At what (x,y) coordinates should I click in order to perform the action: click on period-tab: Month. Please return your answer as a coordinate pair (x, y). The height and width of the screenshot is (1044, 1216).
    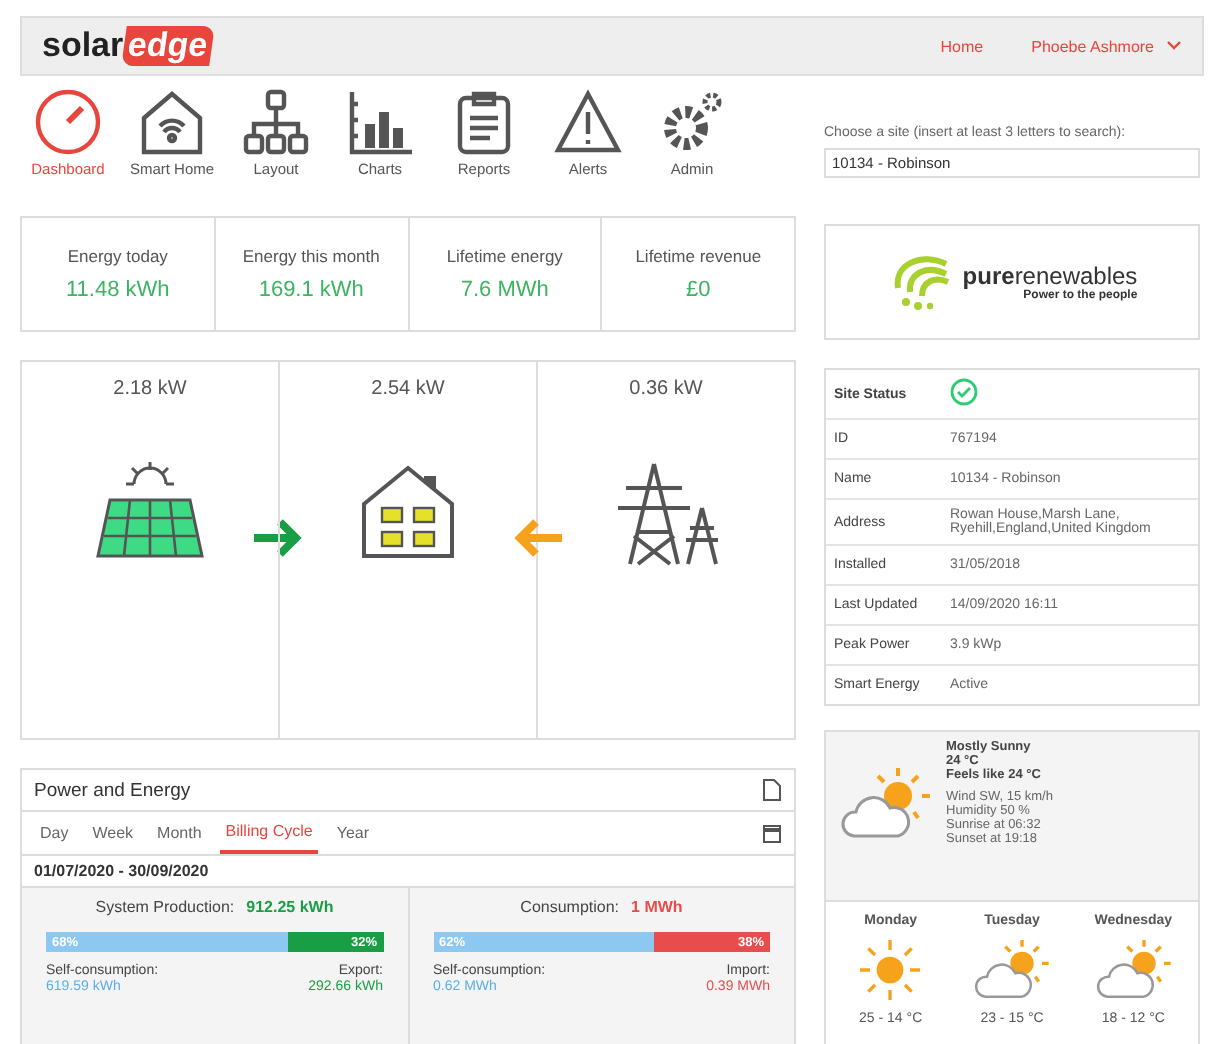
    Looking at the image, I should click on (179, 833).